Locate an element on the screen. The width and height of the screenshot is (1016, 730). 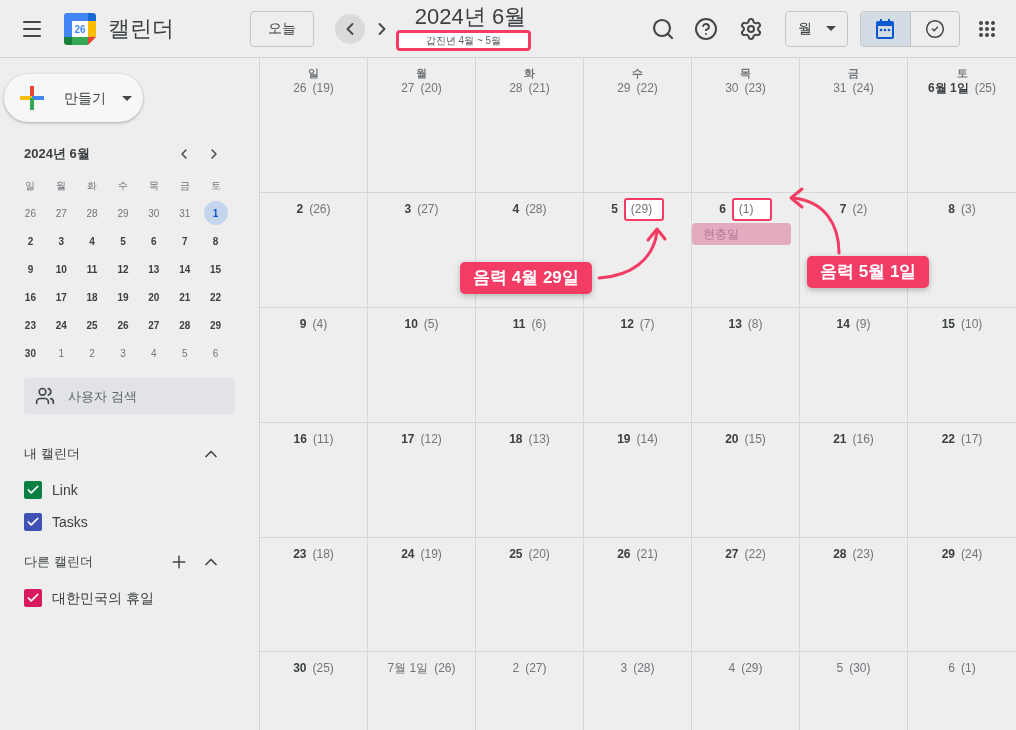
today-button: 오늘 is located at coordinates (282, 28).